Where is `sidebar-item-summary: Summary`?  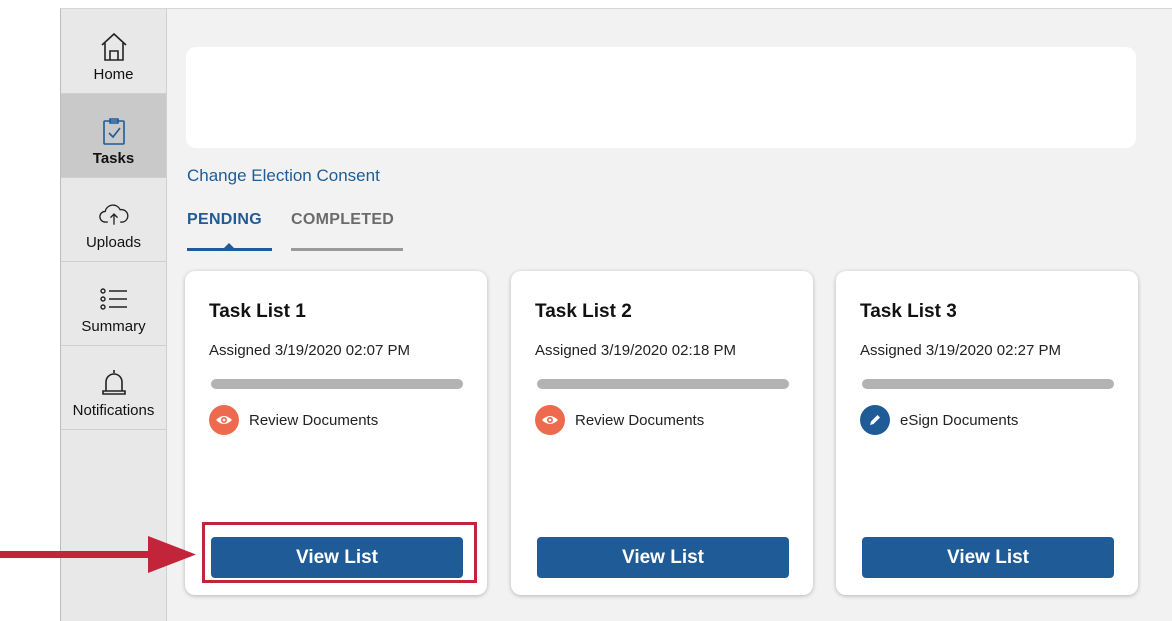 sidebar-item-summary: Summary is located at coordinates (113, 304).